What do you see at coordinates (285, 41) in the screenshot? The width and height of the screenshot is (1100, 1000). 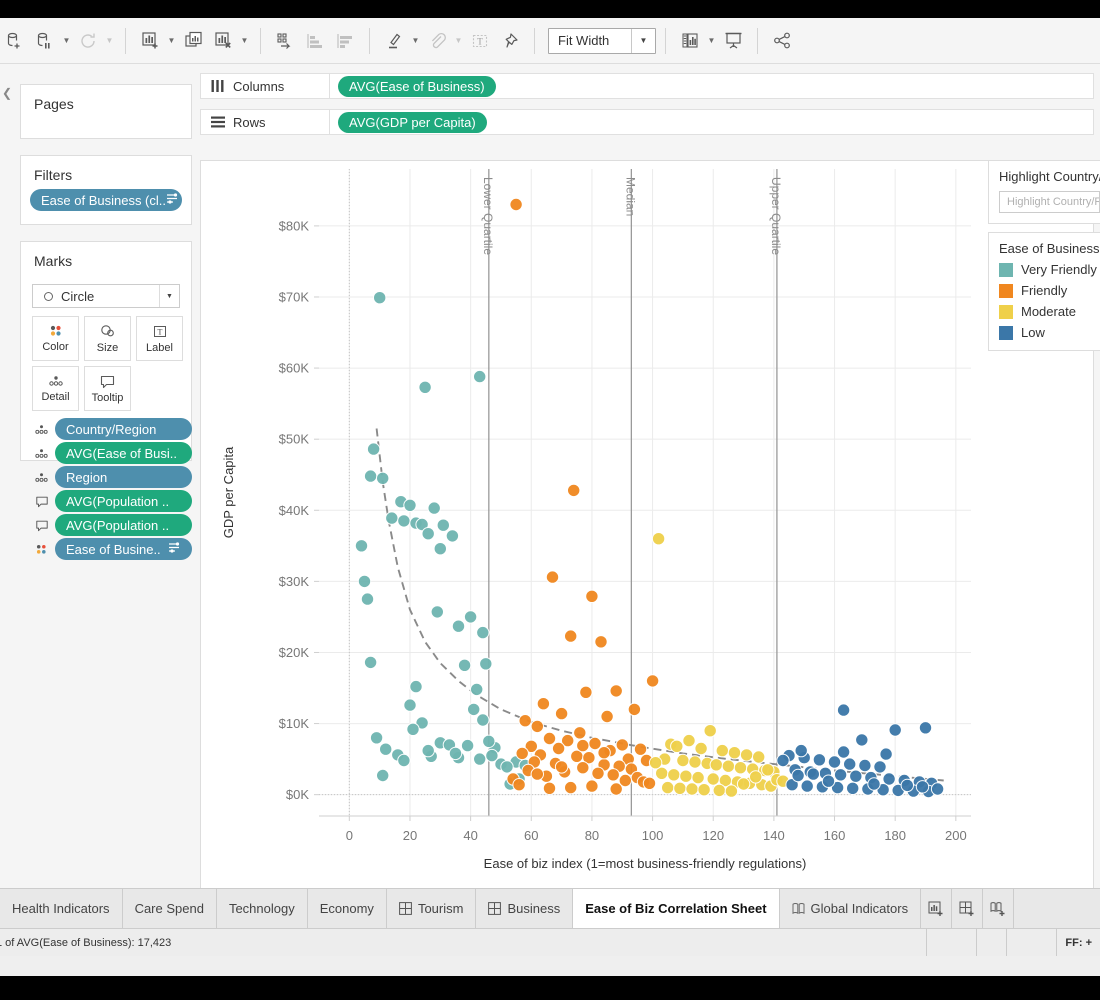 I see `swap-rows-columns-icon` at bounding box center [285, 41].